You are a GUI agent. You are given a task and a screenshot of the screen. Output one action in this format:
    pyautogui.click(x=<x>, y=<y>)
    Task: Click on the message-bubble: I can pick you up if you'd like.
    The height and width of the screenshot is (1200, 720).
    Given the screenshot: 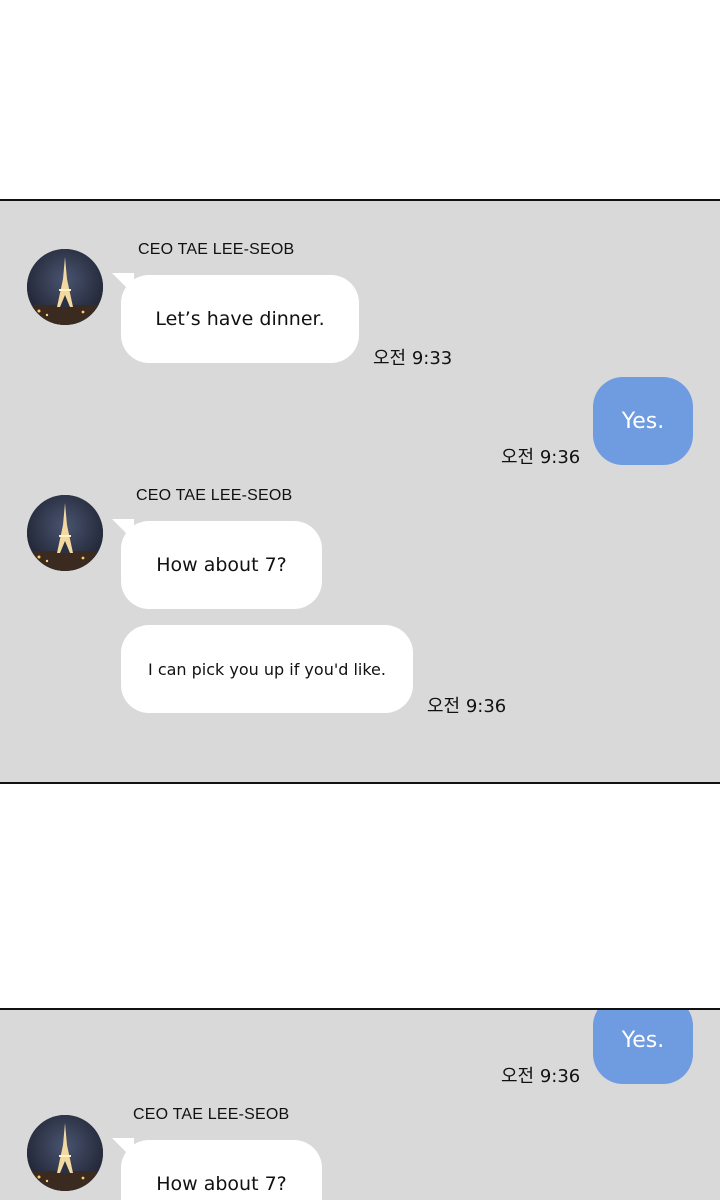 What is the action you would take?
    pyautogui.click(x=267, y=669)
    